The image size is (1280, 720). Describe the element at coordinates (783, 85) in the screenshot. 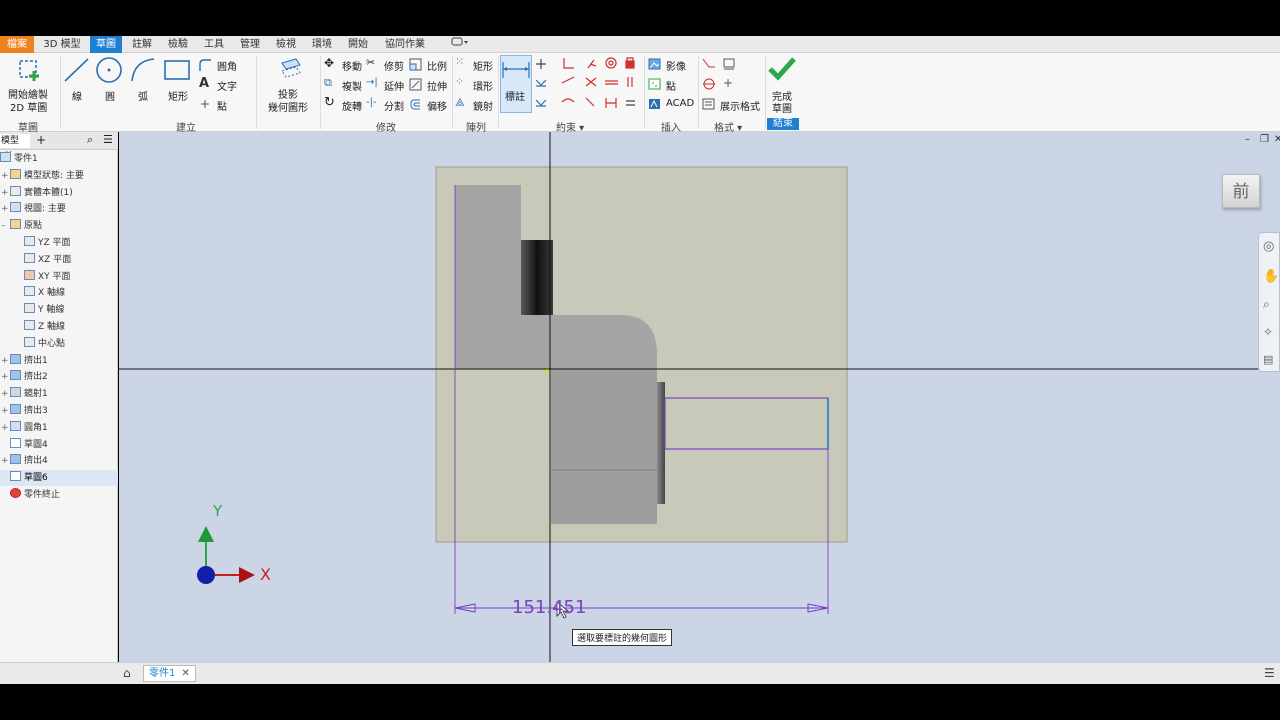

I see `finish-sketch-button: 完成 草圖` at that location.